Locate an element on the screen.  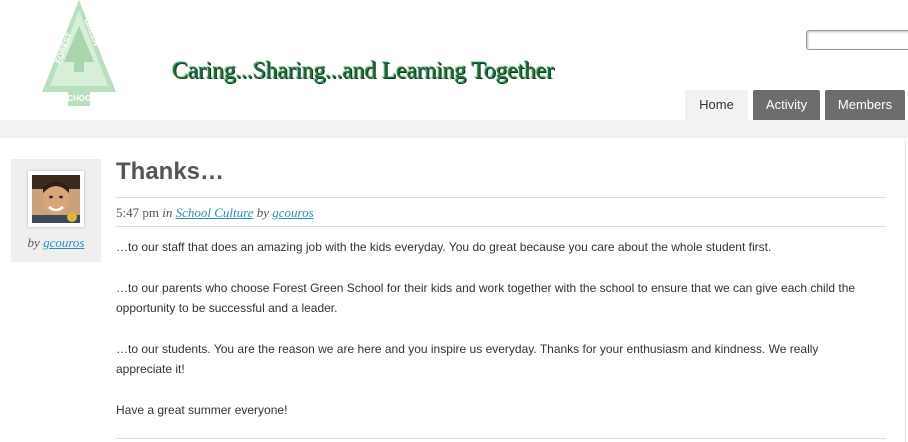
site-tagline: Caring...Sharing...and Learning Together is located at coordinates (363, 71).